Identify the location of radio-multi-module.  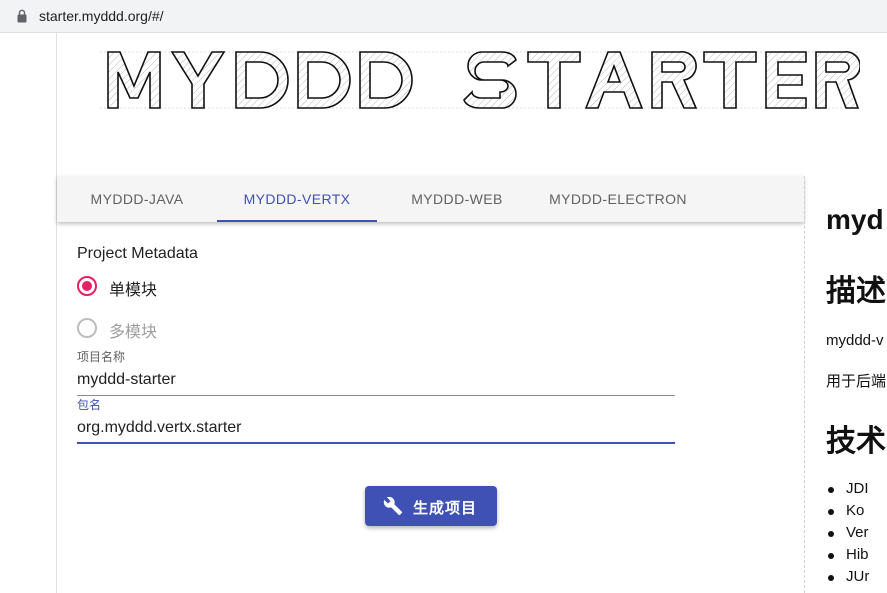
(87, 328).